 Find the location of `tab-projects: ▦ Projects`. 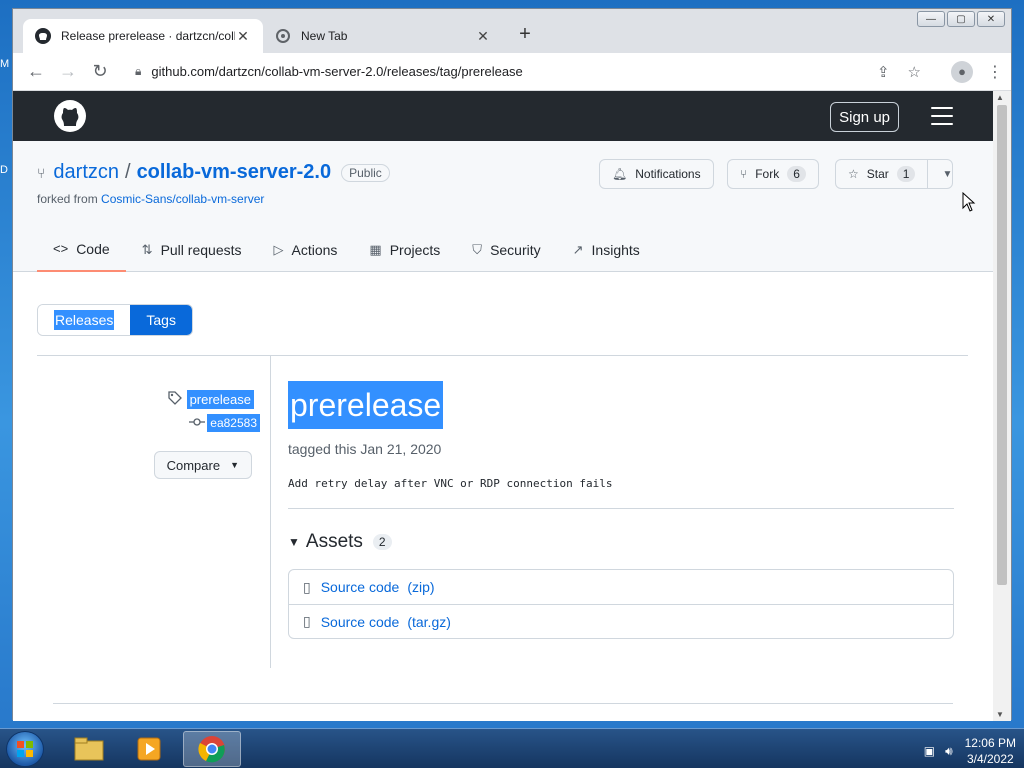

tab-projects: ▦ Projects is located at coordinates (404, 249).